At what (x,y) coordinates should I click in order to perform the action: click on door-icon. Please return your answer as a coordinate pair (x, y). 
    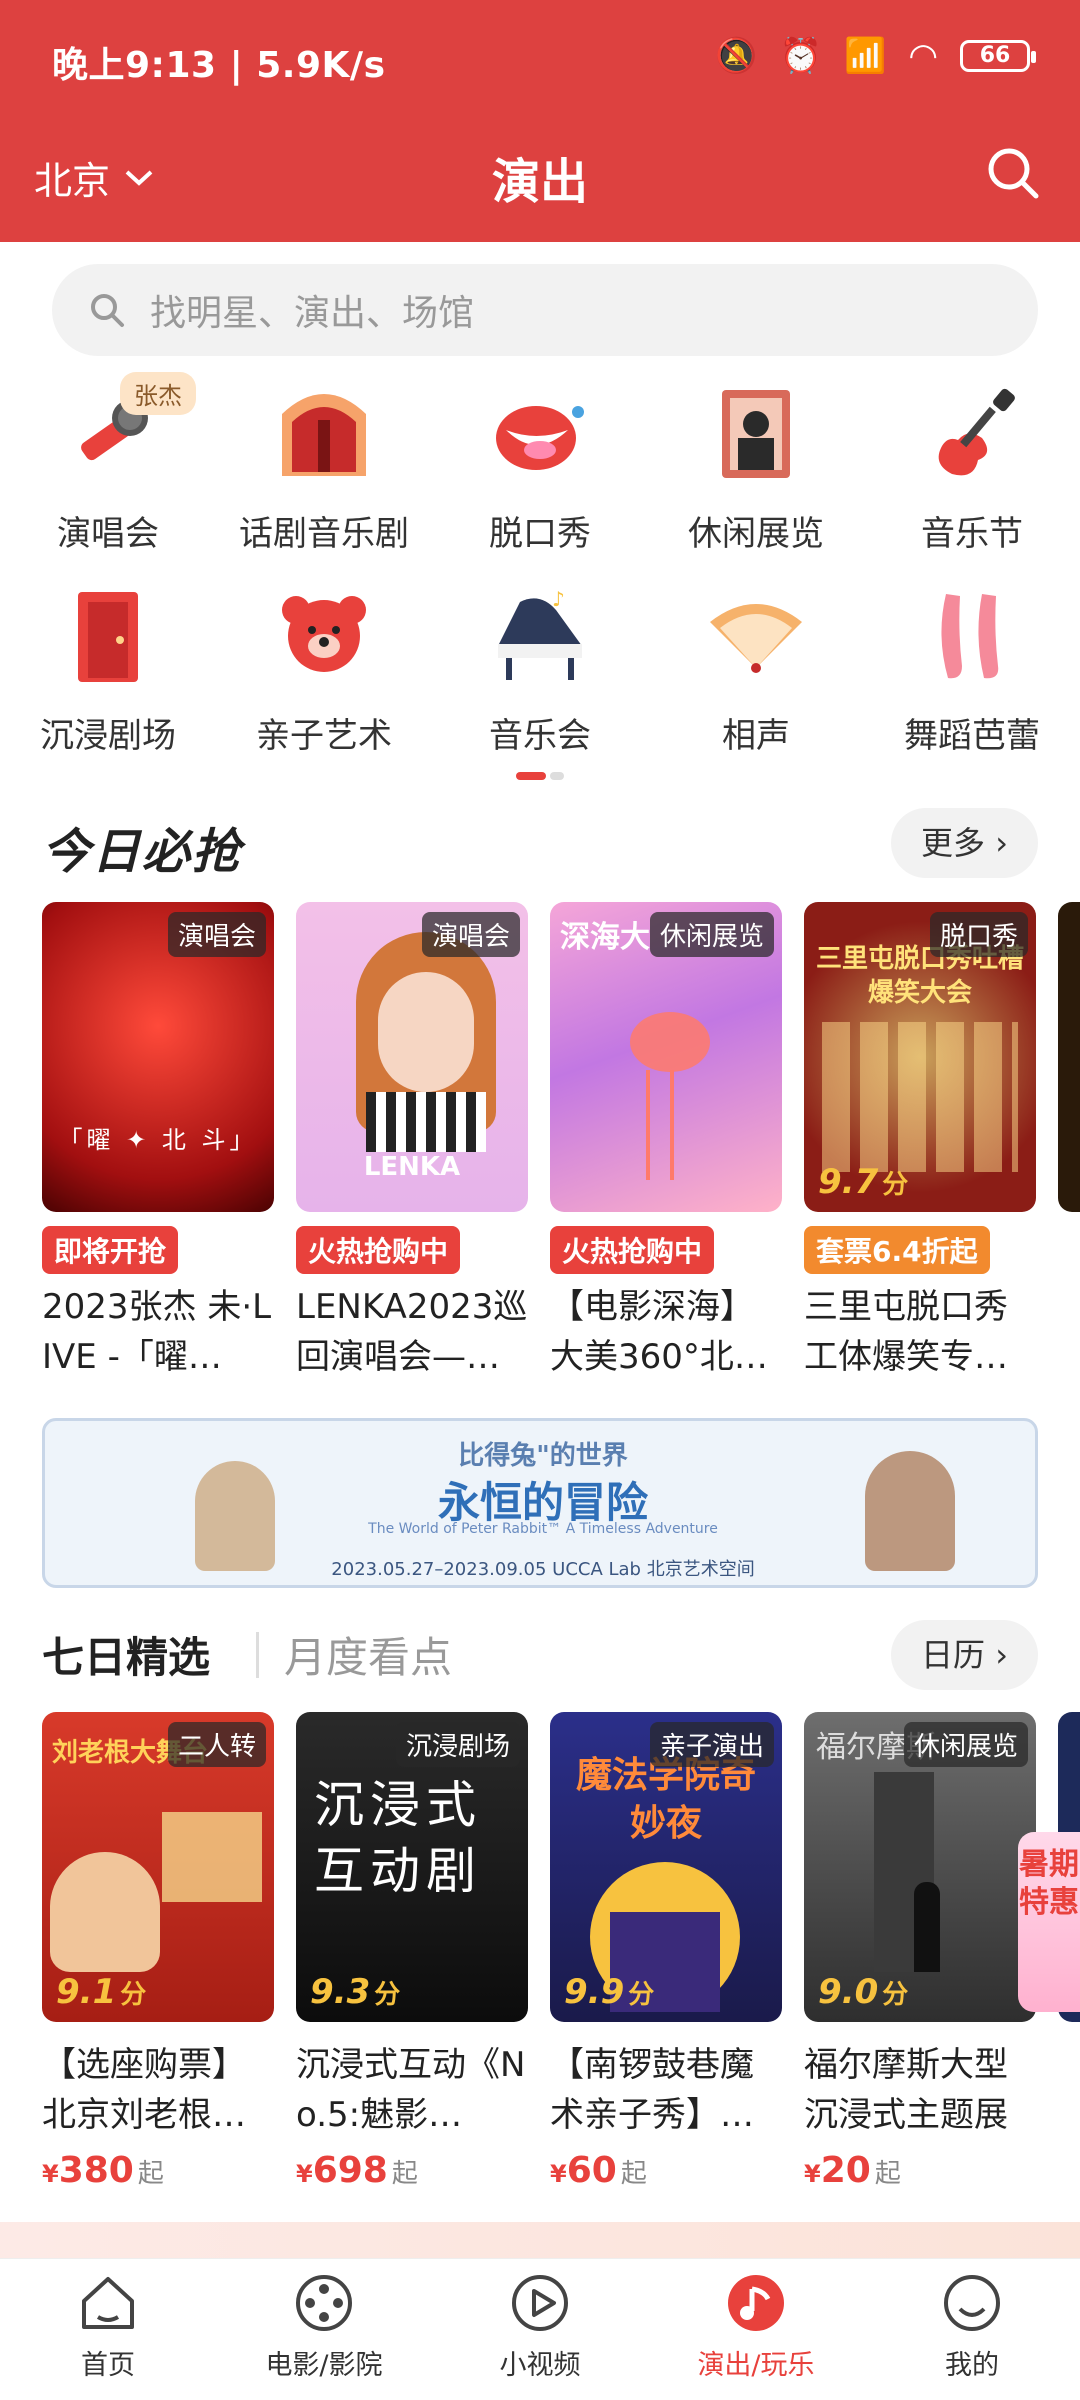
    Looking at the image, I should click on (108, 636).